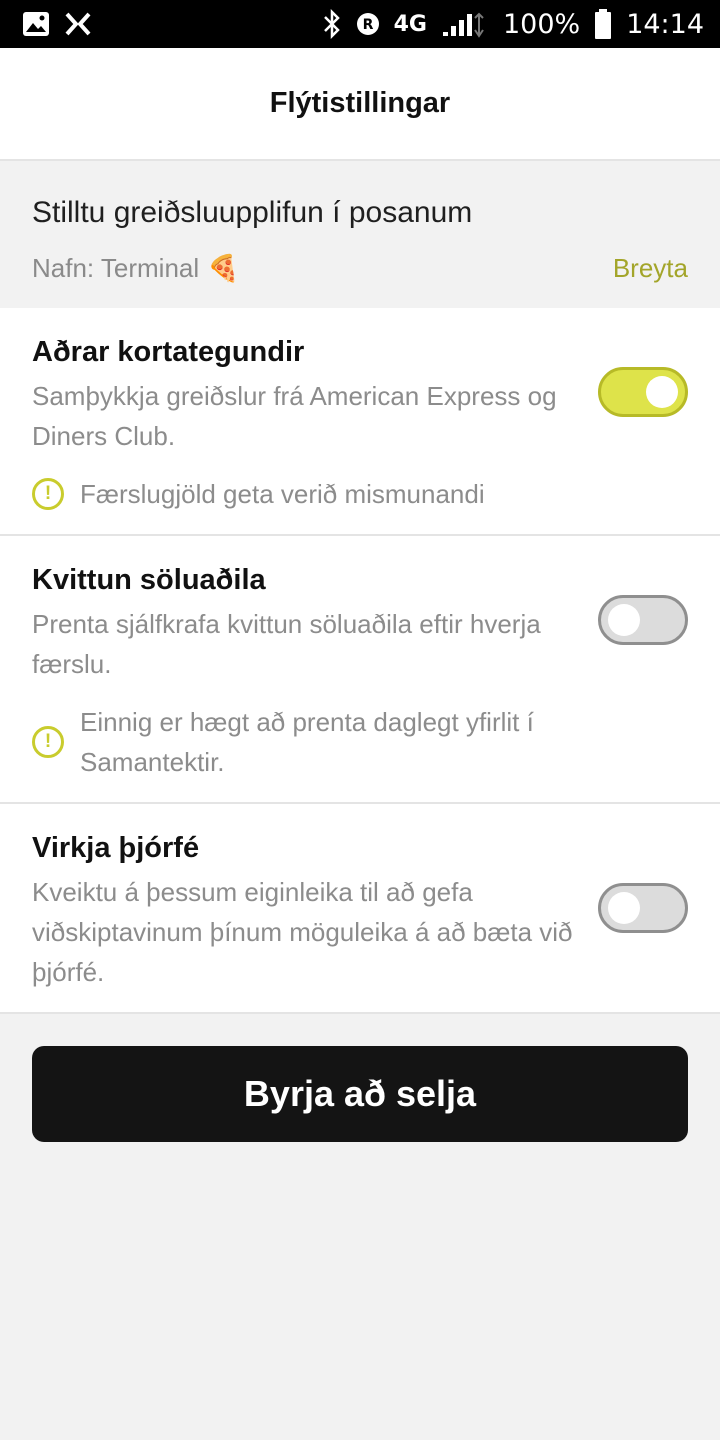 The image size is (720, 1440). What do you see at coordinates (643, 620) in the screenshot?
I see `merchant-receipt-toggle` at bounding box center [643, 620].